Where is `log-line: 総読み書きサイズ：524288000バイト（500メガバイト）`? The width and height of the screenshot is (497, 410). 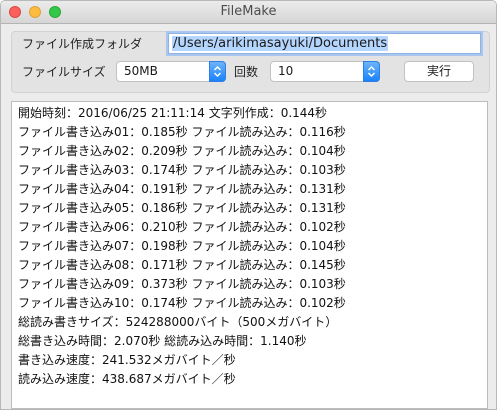 log-line: 総読み書きサイズ：524288000バイト（500メガバイト） is located at coordinates (178, 322).